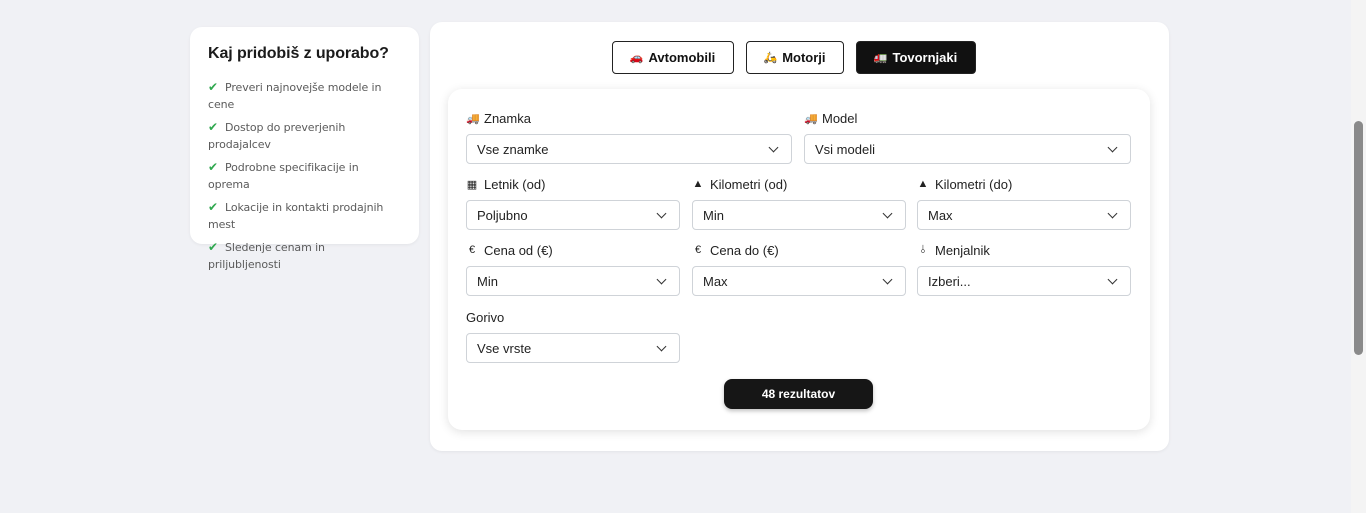  I want to click on km-from-select: Min, so click(799, 215).